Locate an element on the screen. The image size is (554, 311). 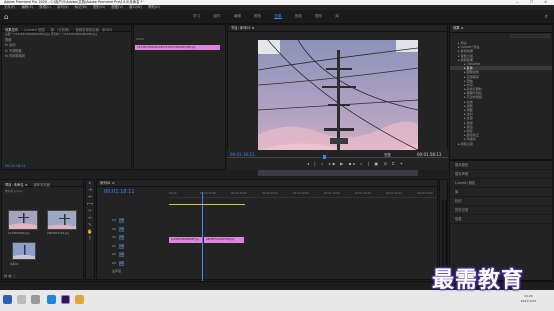
ripple-edit-tool-icon: ⇔ is located at coordinates (90, 197).